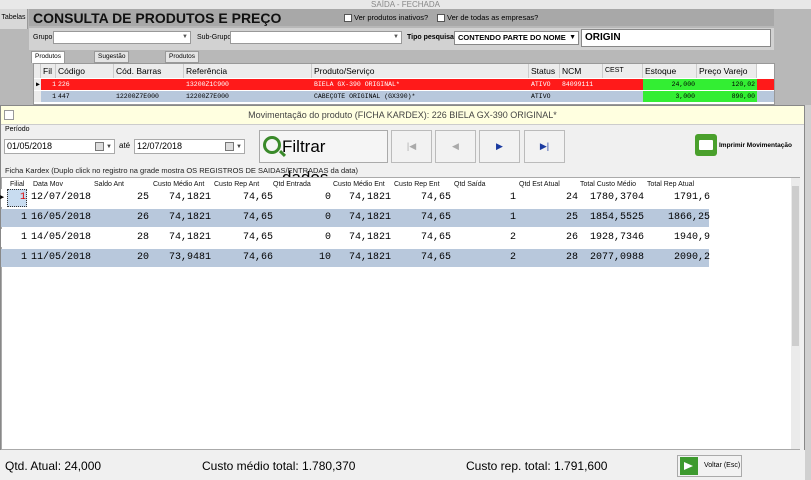 This screenshot has width=811, height=480. I want to click on cell-filial: 1, so click(23, 257).